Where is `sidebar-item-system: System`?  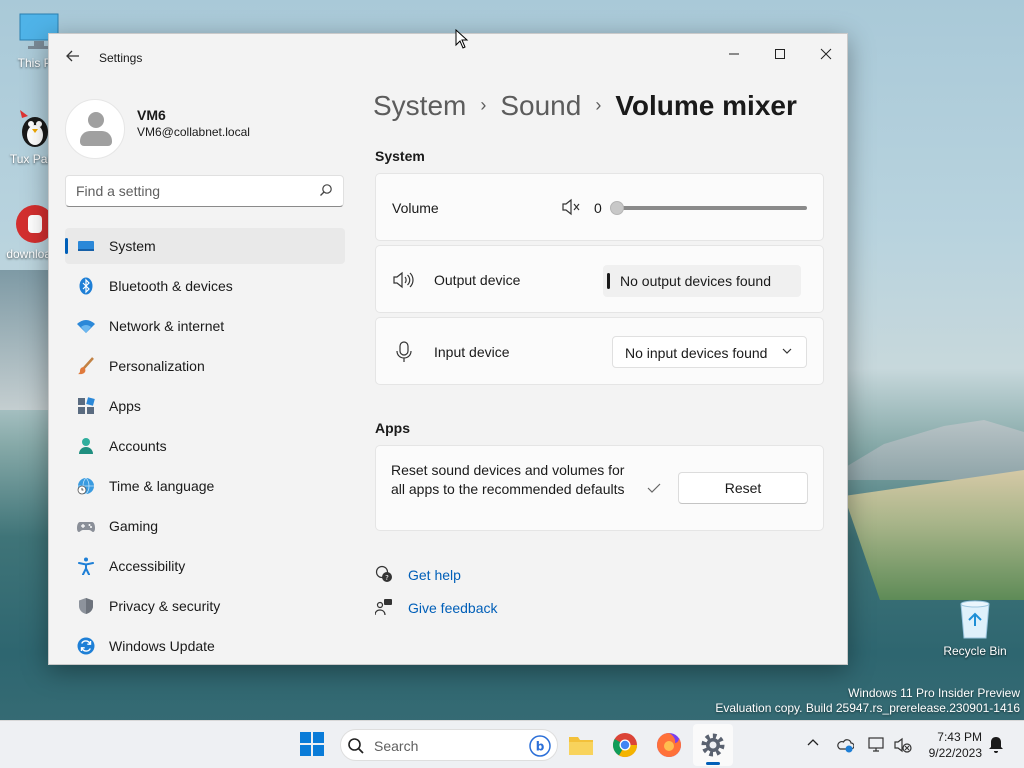
sidebar-item-system: System is located at coordinates (205, 246).